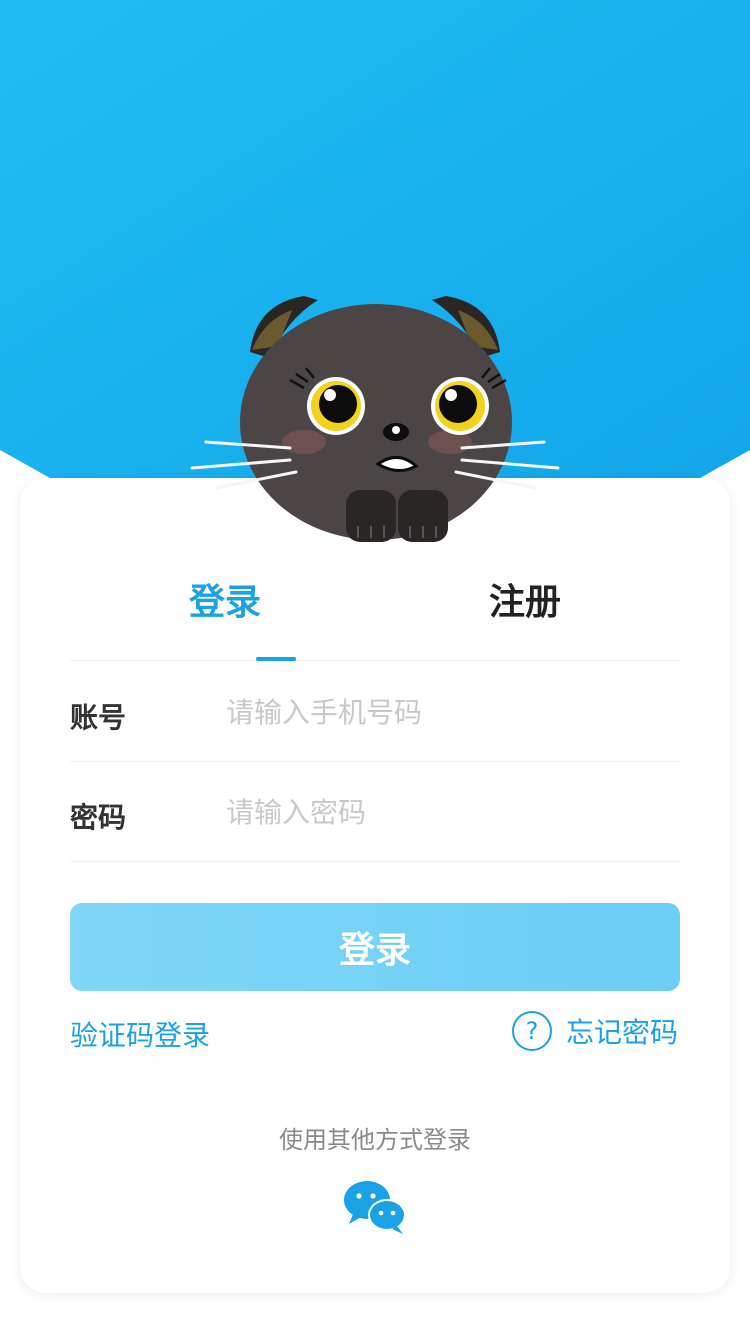 The width and height of the screenshot is (750, 1334). What do you see at coordinates (446, 812) in the screenshot?
I see `password-input` at bounding box center [446, 812].